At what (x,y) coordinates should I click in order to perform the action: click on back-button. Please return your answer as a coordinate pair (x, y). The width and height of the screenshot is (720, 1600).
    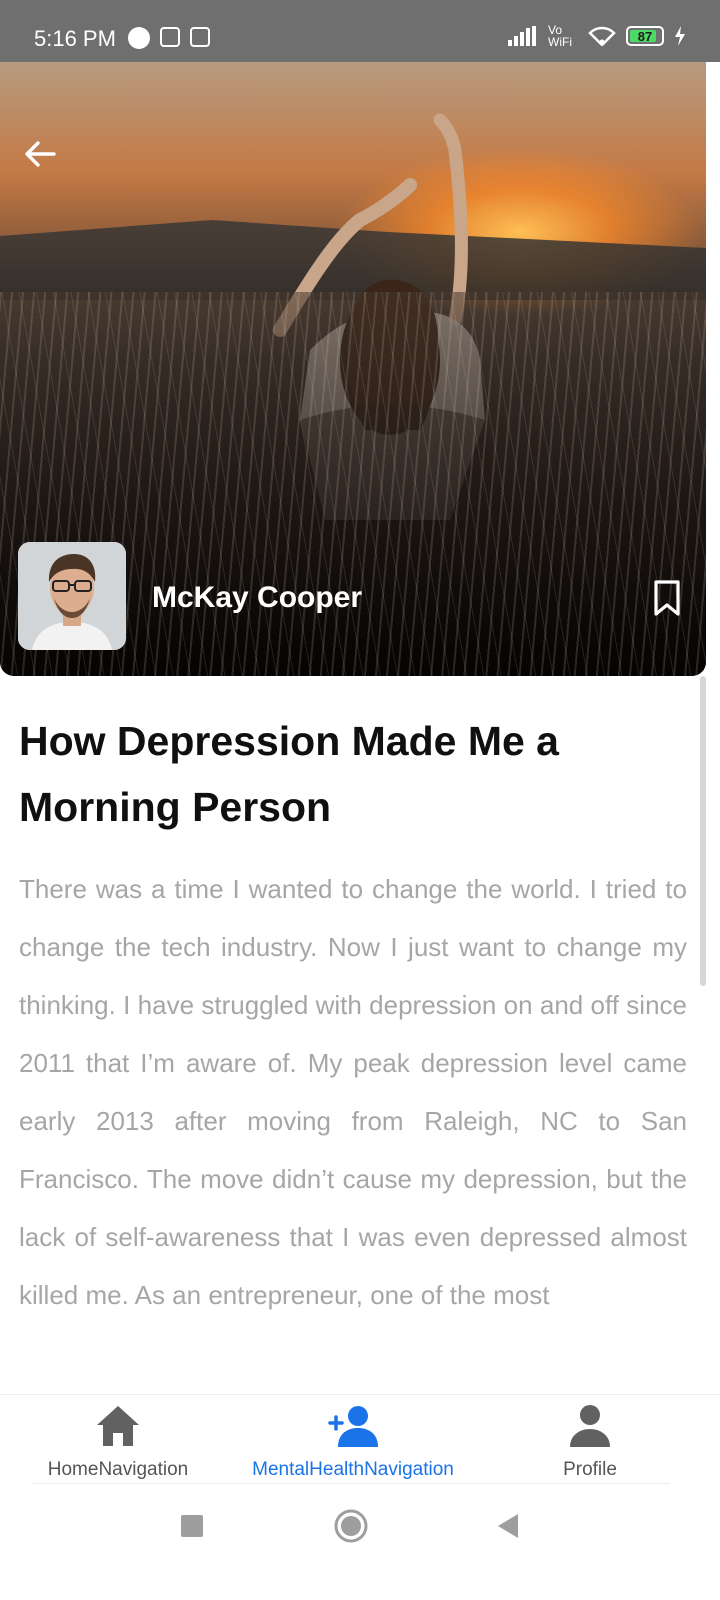
    Looking at the image, I should click on (40, 154).